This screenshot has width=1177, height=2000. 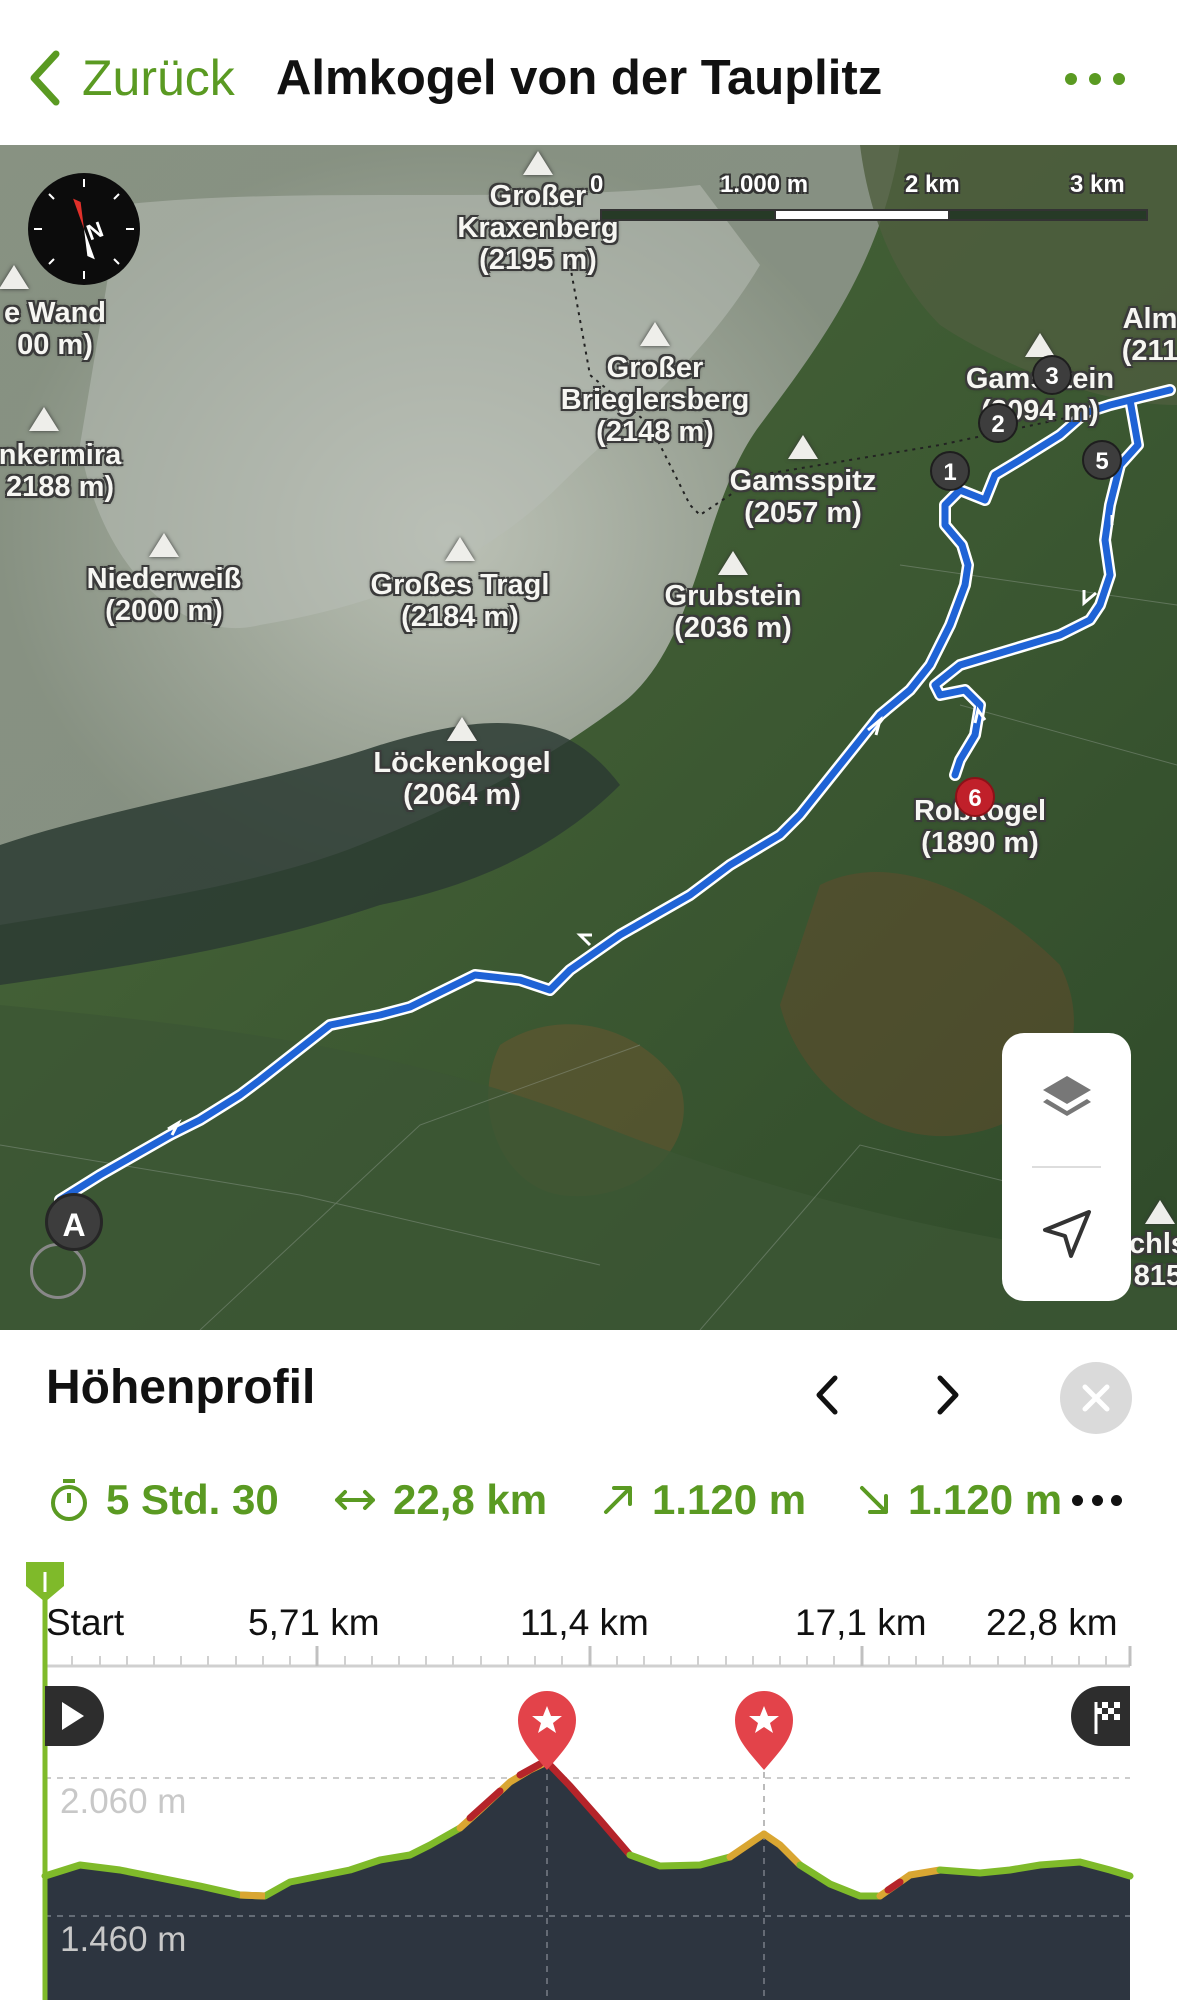 I want to click on map-controls, so click(x=1066, y=1167).